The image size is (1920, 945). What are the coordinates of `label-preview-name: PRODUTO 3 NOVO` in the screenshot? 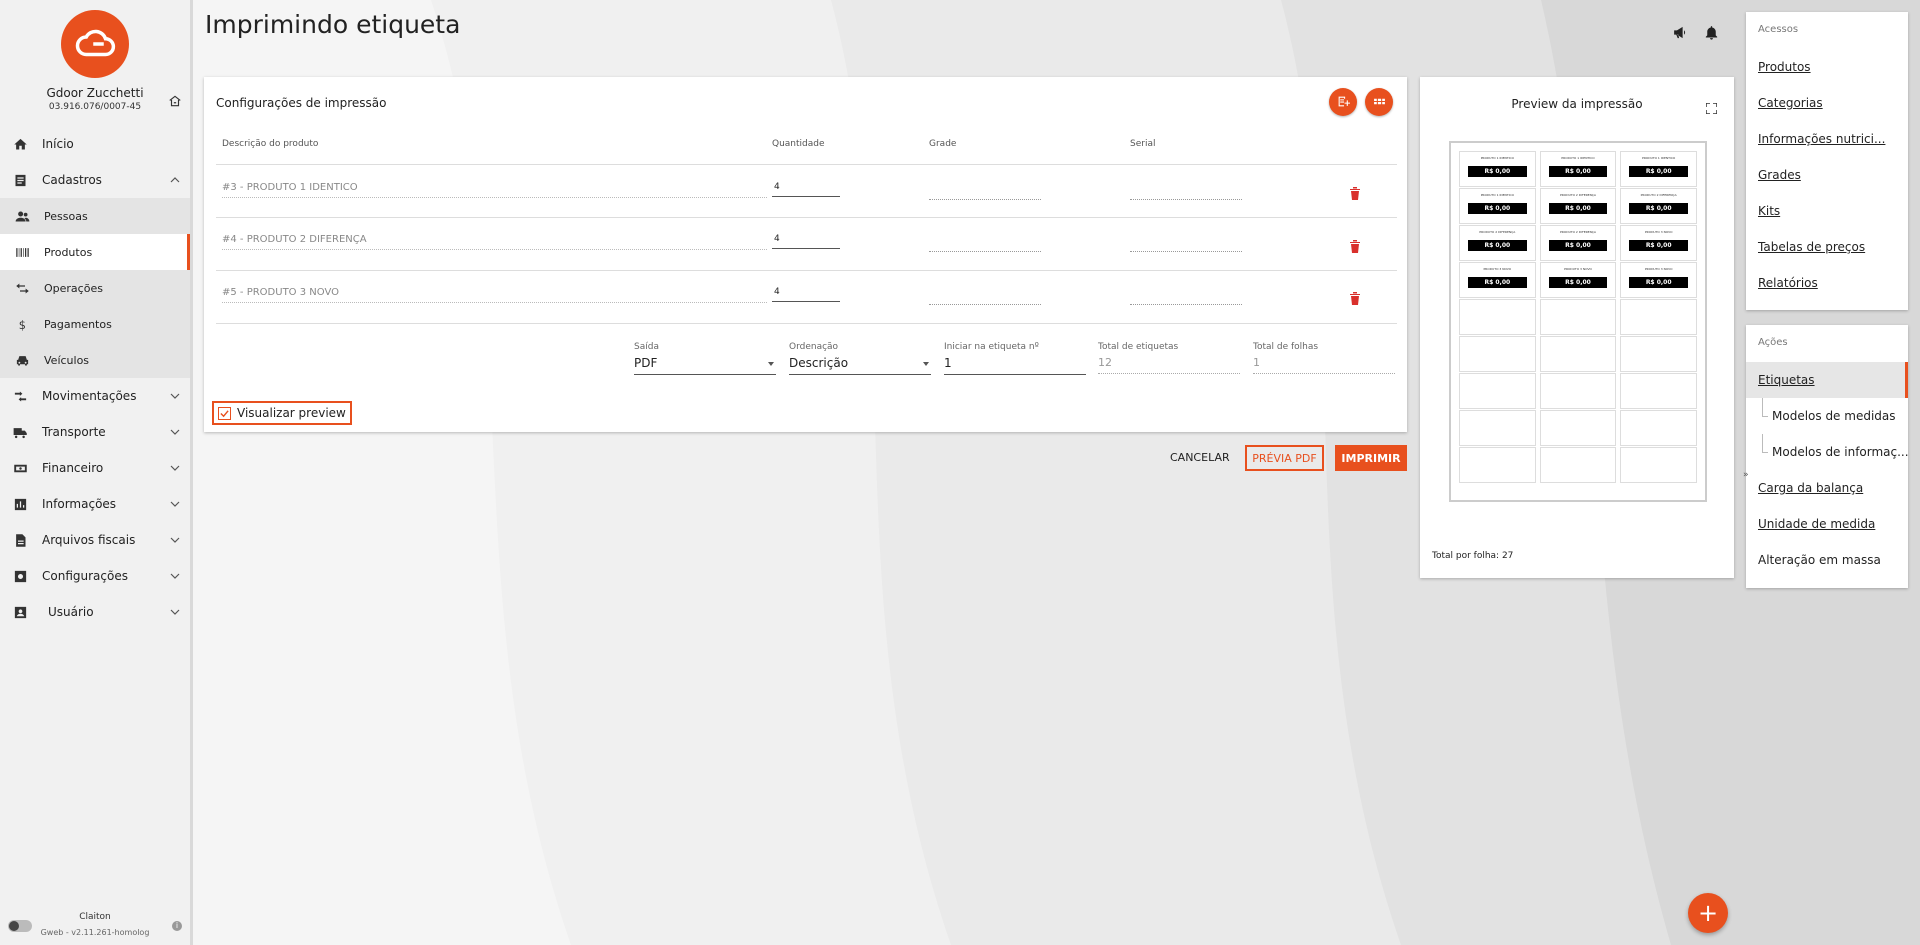 It's located at (1497, 269).